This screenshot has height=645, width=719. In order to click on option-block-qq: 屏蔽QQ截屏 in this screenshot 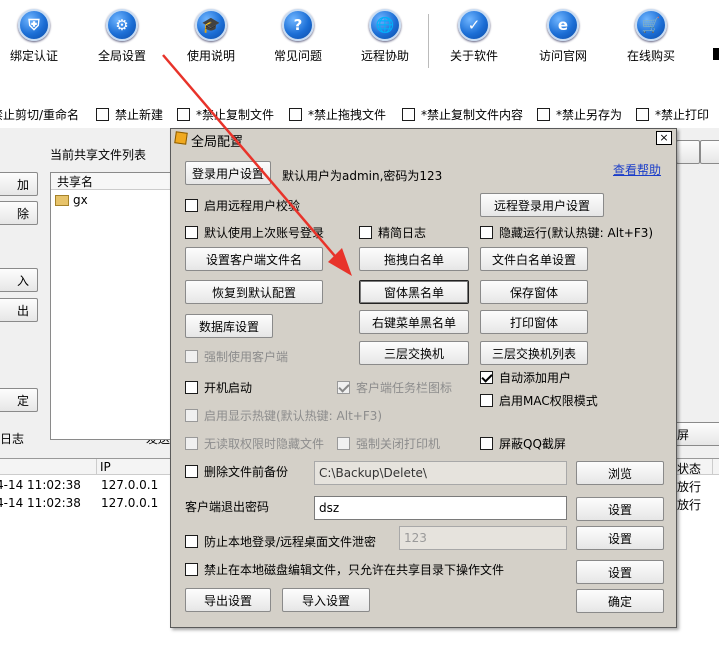, I will do `click(523, 443)`.